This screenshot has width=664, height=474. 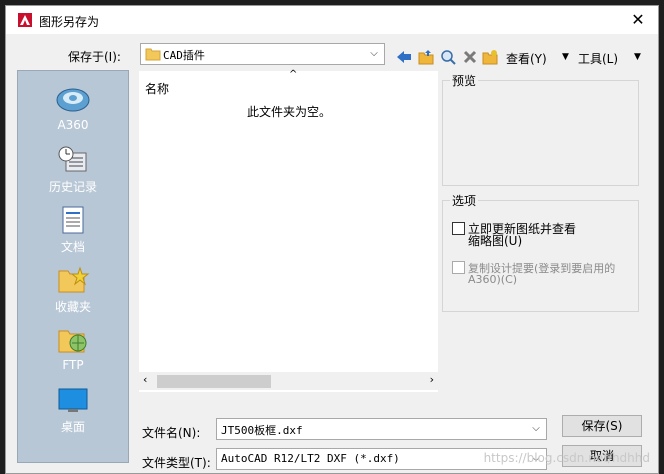 What do you see at coordinates (72, 187) in the screenshot?
I see `place-label: 历史记录` at bounding box center [72, 187].